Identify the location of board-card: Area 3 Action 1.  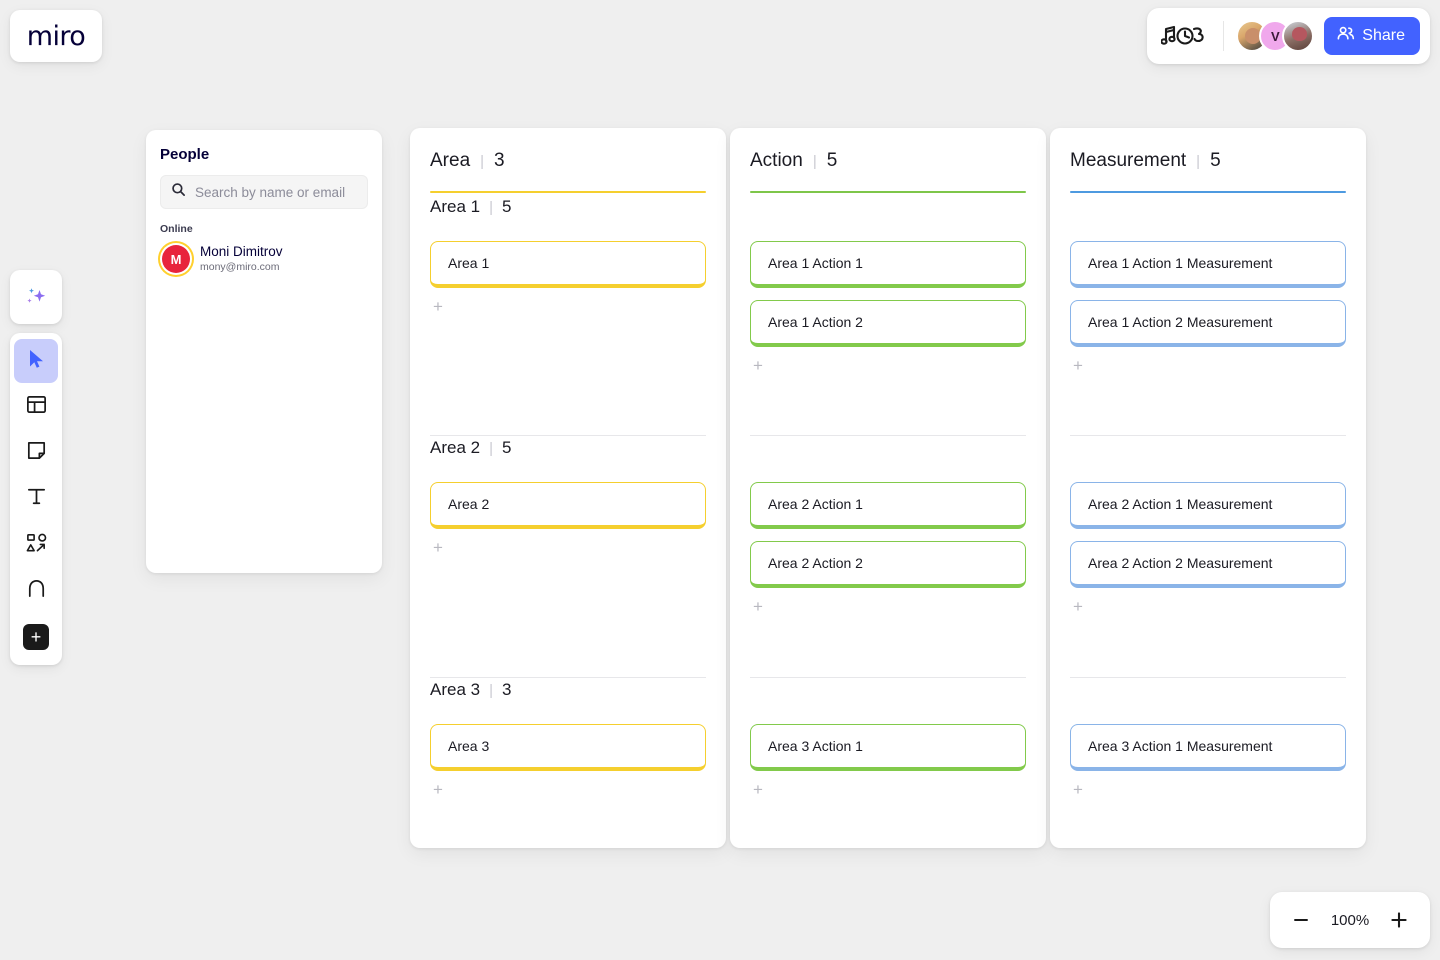
(888, 747).